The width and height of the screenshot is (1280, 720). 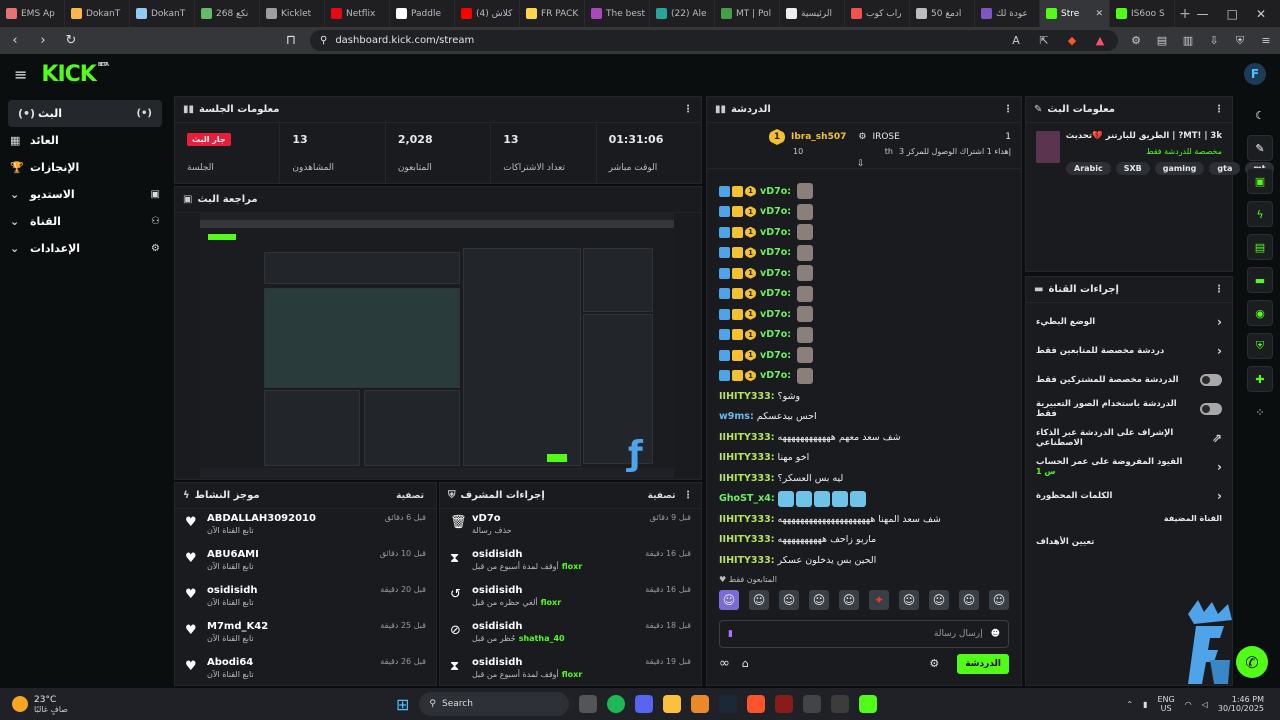 I want to click on browser-tab: DokanT, so click(x=162, y=13).